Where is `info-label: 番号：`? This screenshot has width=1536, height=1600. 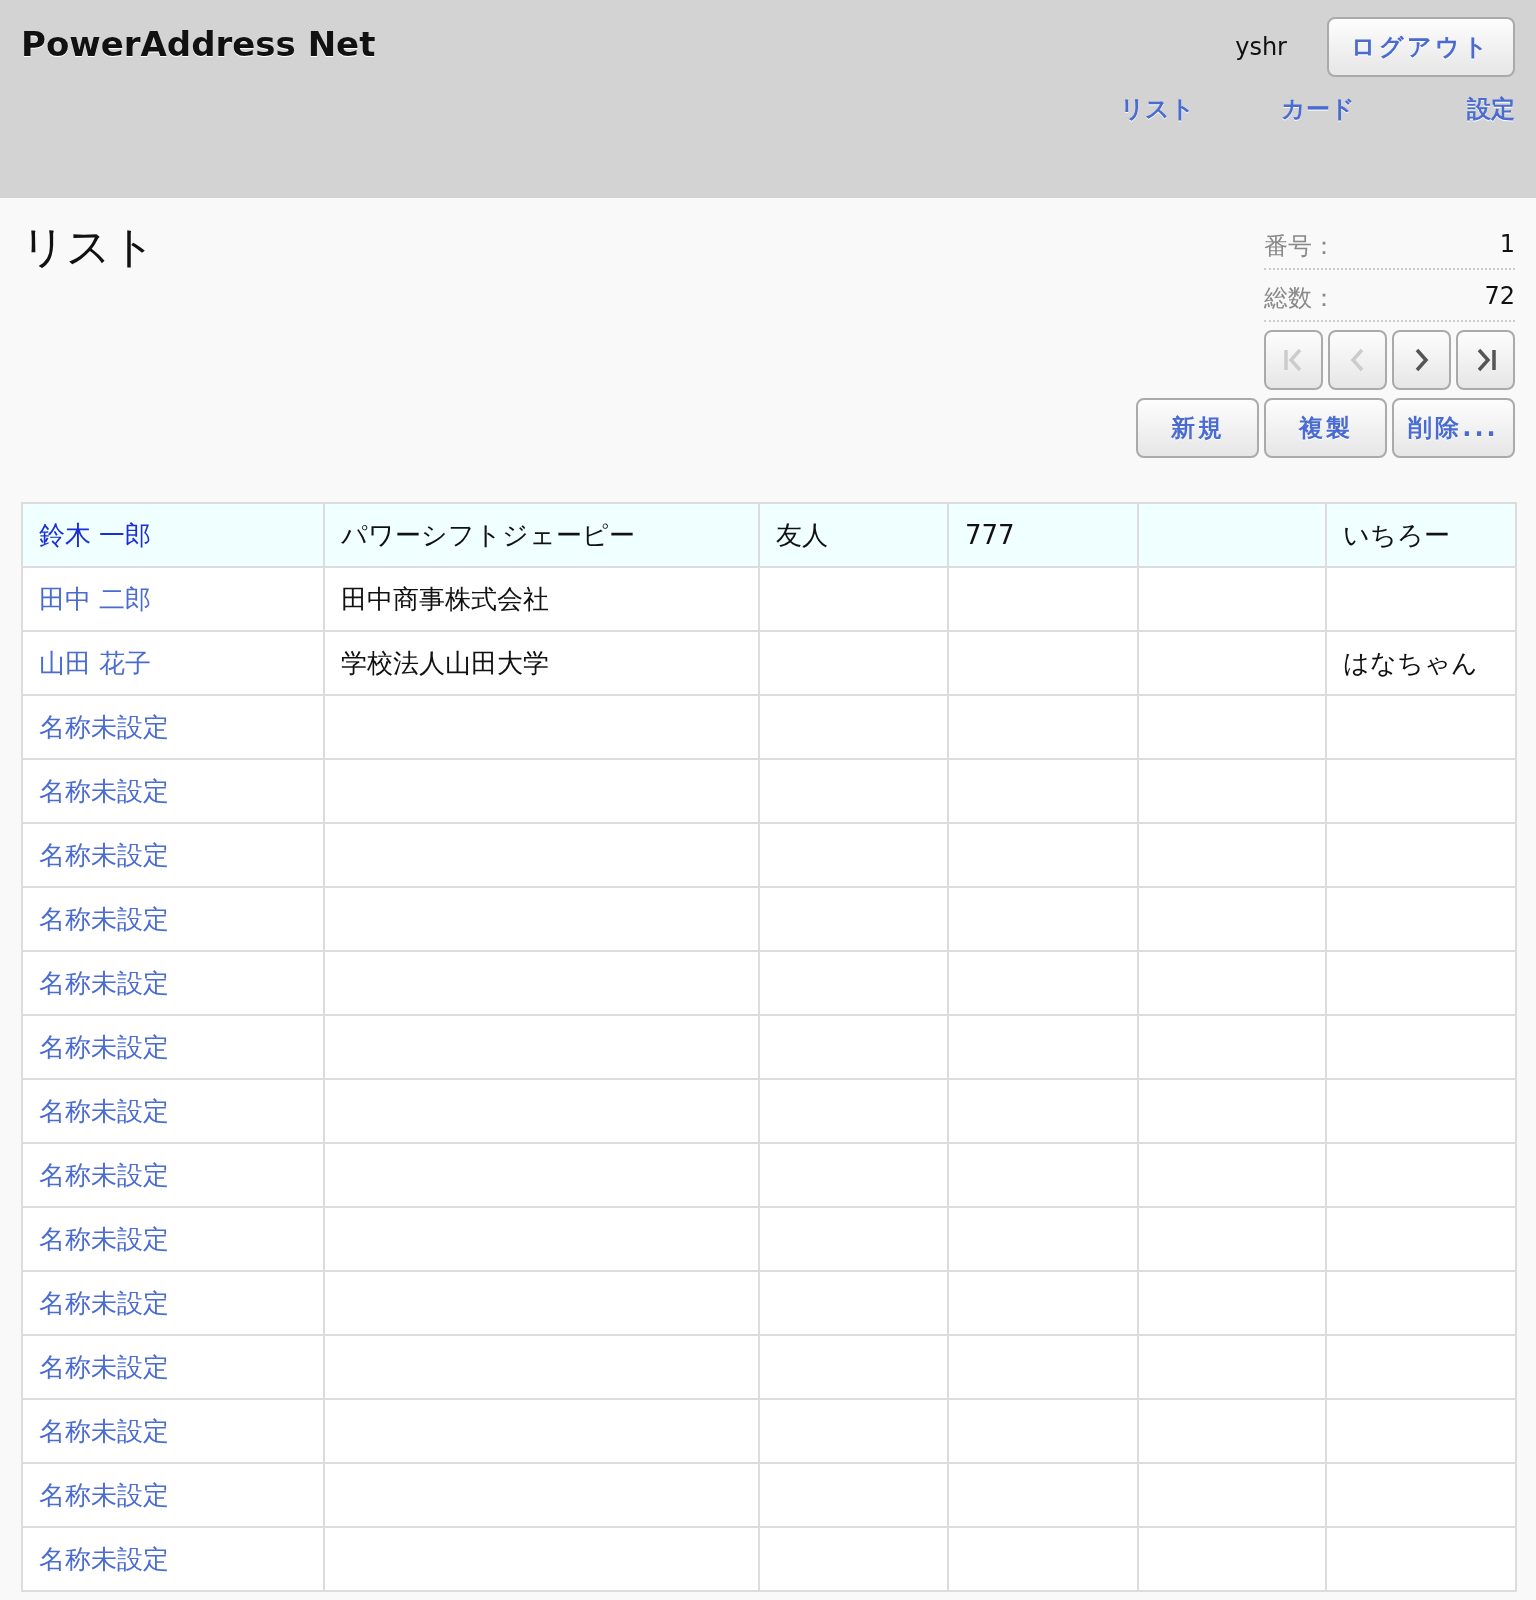 info-label: 番号： is located at coordinates (1300, 246).